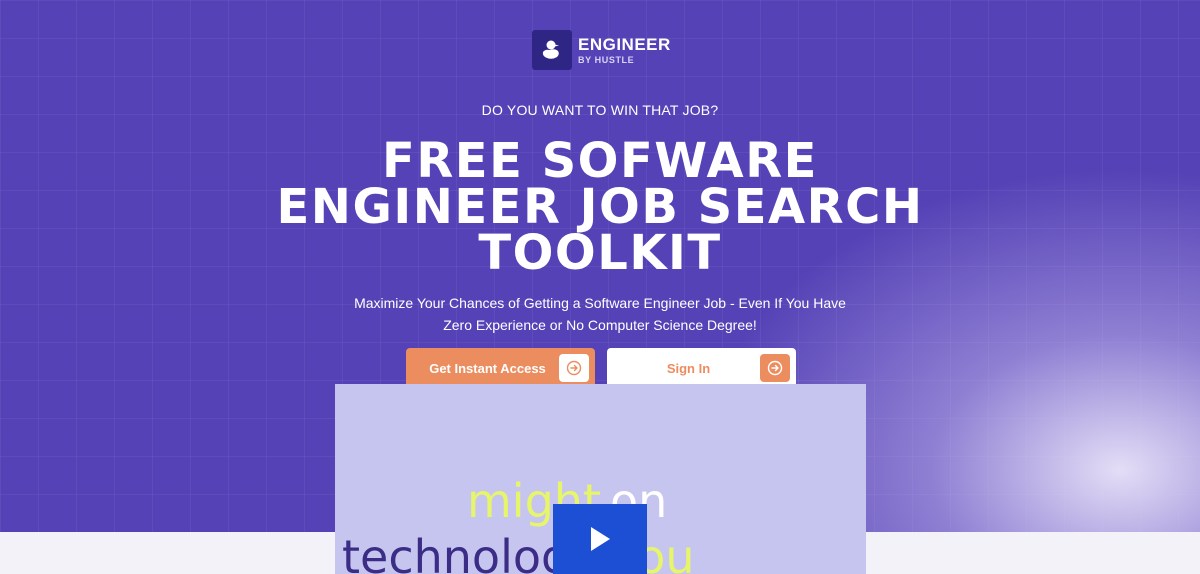  What do you see at coordinates (552, 50) in the screenshot?
I see `duck-icon` at bounding box center [552, 50].